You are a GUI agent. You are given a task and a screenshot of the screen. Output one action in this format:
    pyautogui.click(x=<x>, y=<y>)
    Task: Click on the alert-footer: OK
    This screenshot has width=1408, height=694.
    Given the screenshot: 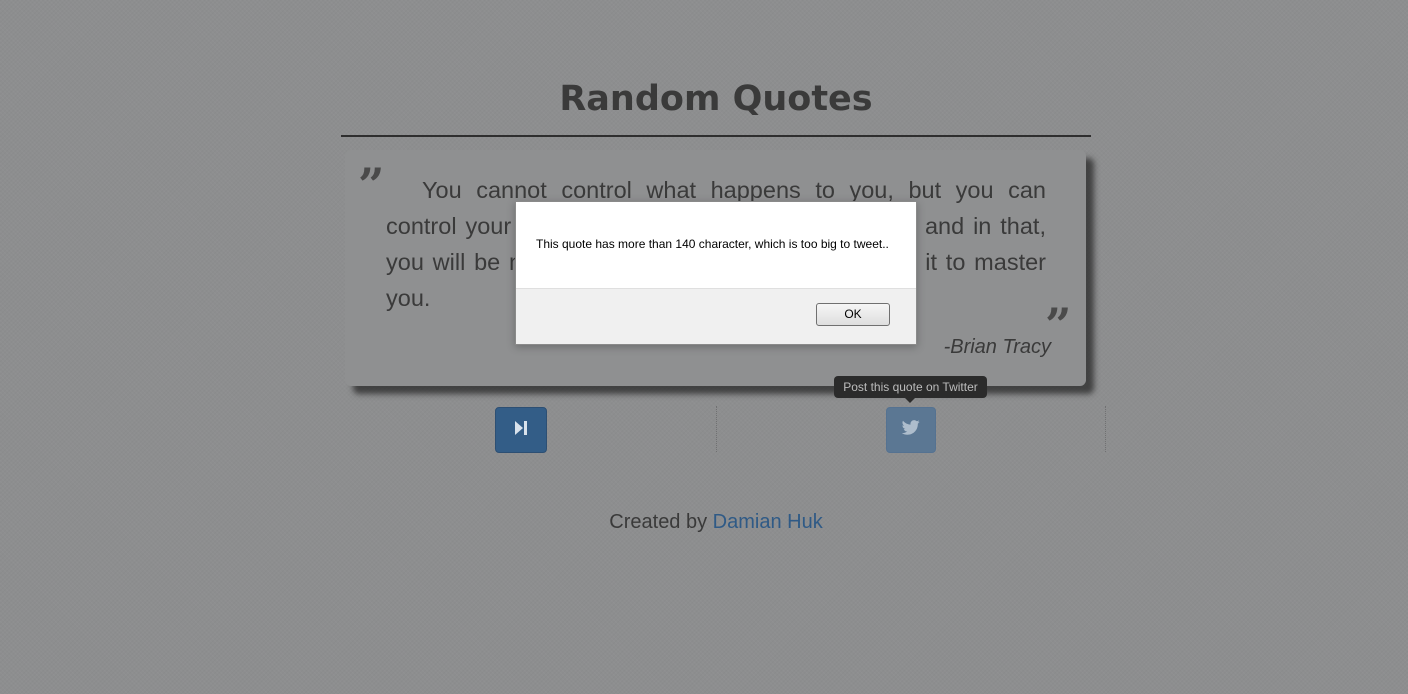 What is the action you would take?
    pyautogui.click(x=716, y=316)
    